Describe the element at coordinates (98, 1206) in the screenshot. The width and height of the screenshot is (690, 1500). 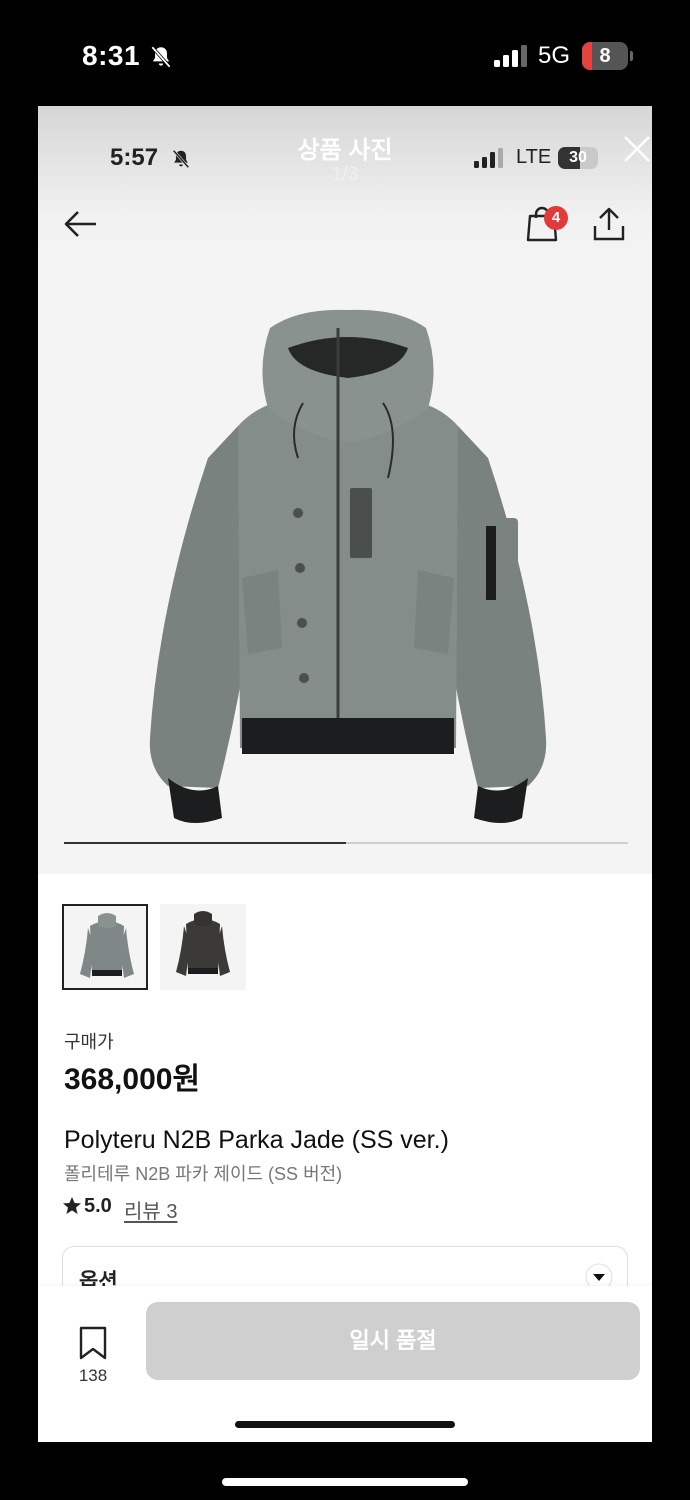
I see `rating-value: 5.0` at that location.